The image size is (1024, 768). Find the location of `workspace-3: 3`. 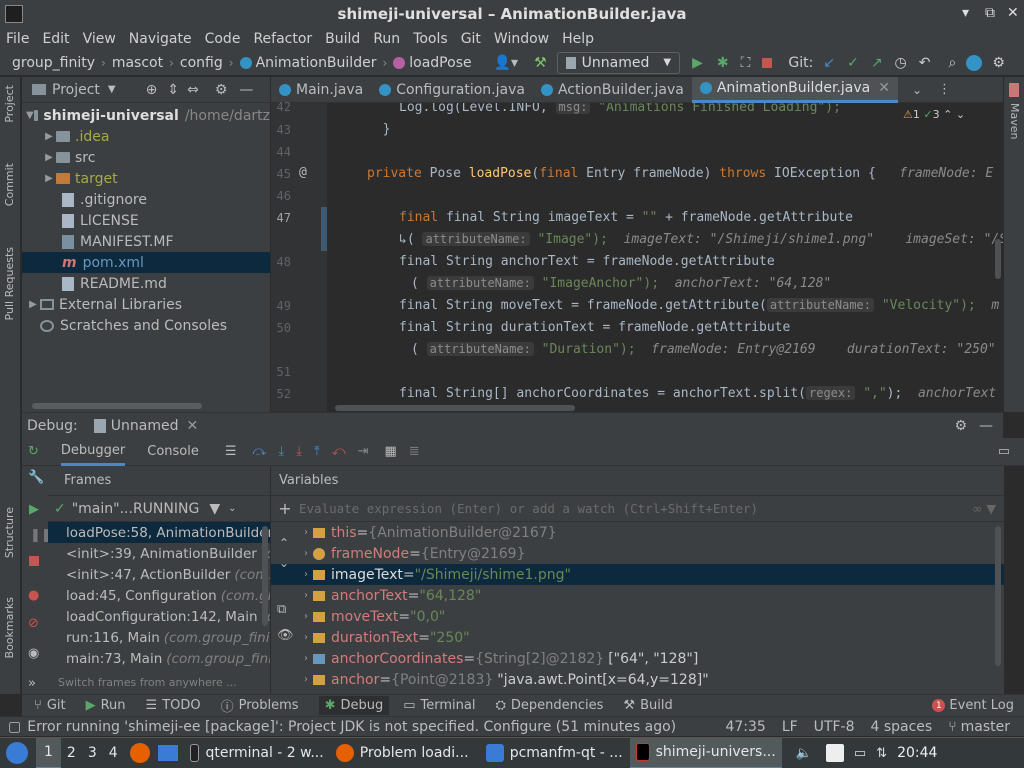

workspace-3: 3 is located at coordinates (92, 753).